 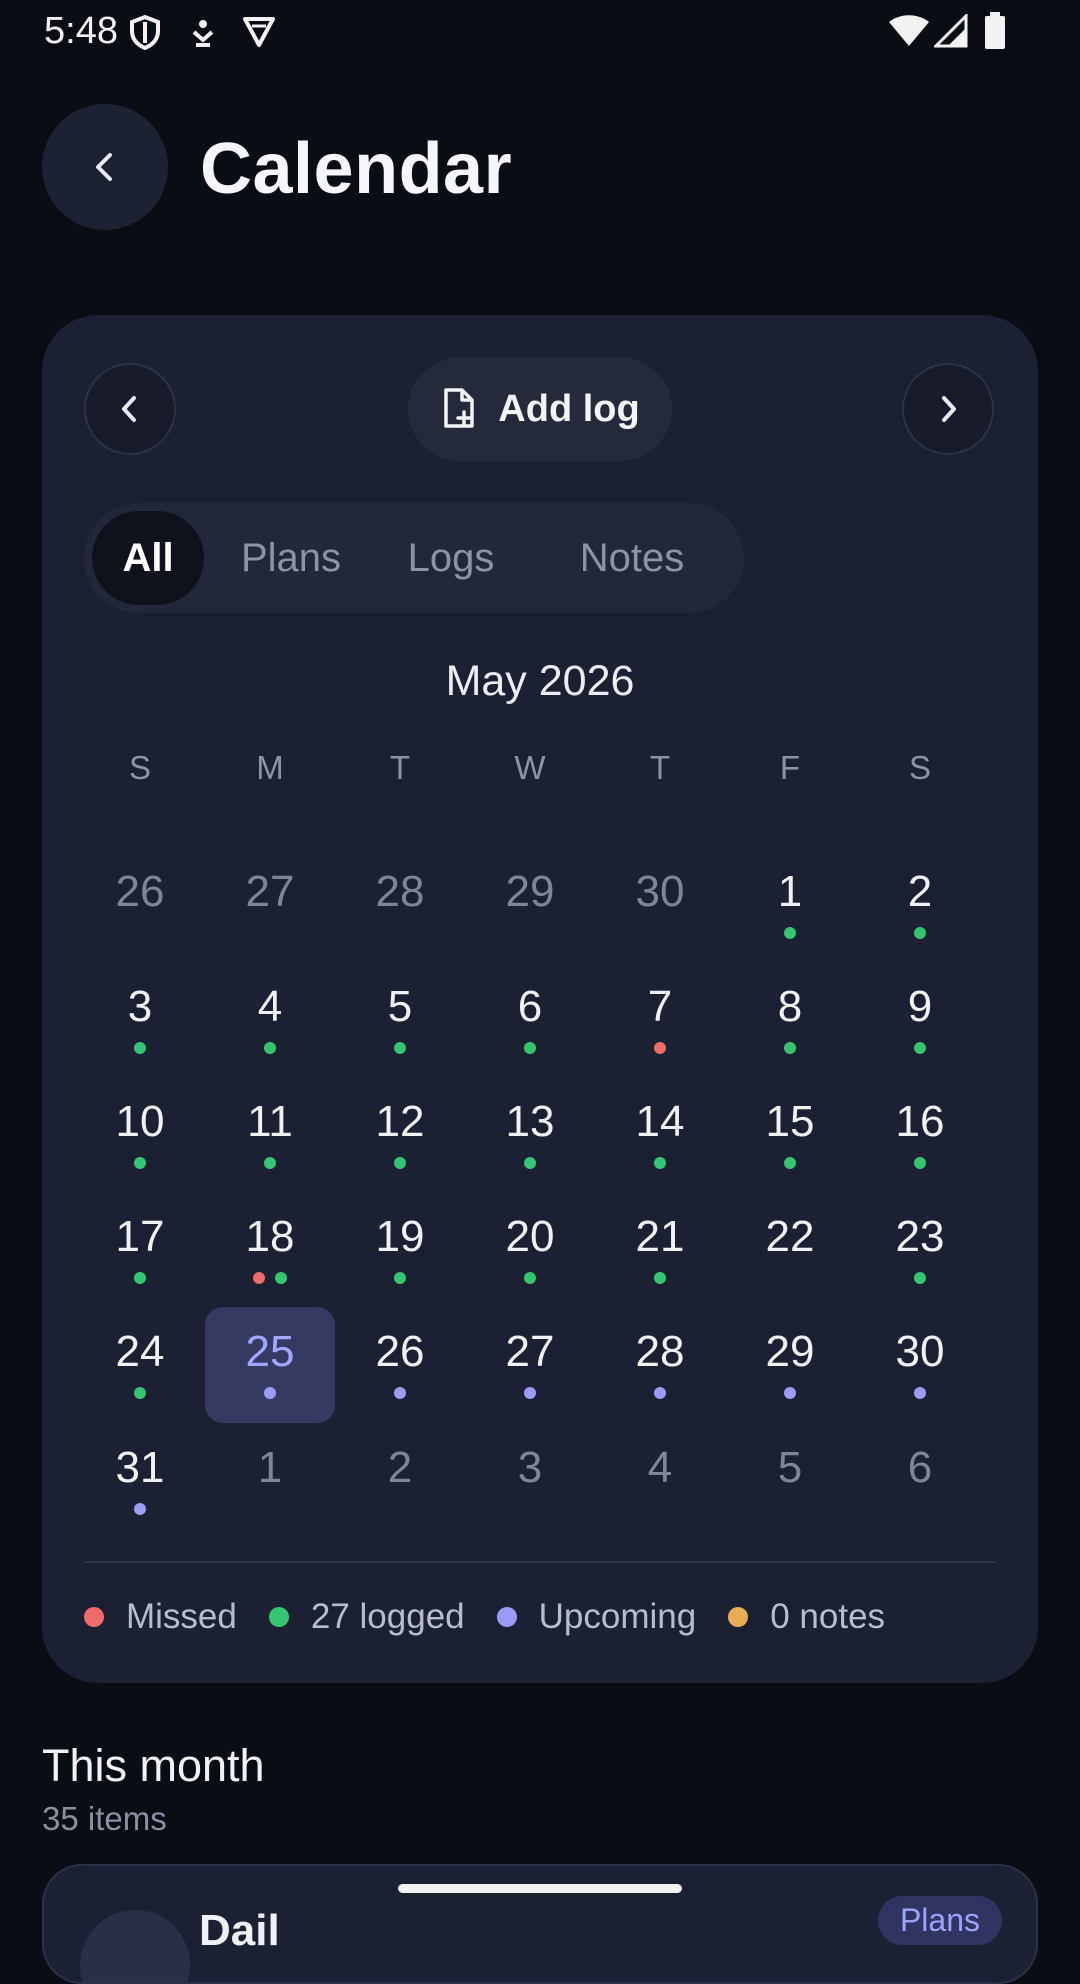 I want to click on legend-label: 0 notes, so click(x=828, y=1616).